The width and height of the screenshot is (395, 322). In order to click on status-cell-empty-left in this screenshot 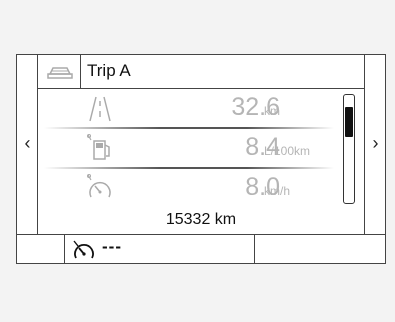, I will do `click(41, 249)`.